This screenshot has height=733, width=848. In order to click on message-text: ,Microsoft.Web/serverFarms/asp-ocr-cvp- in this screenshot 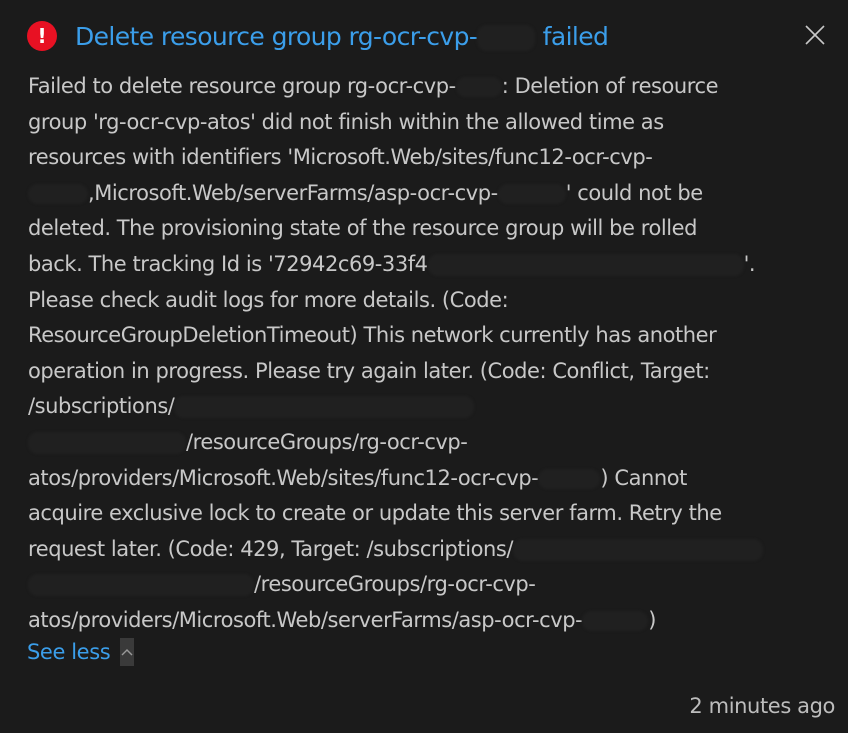, I will do `click(293, 192)`.